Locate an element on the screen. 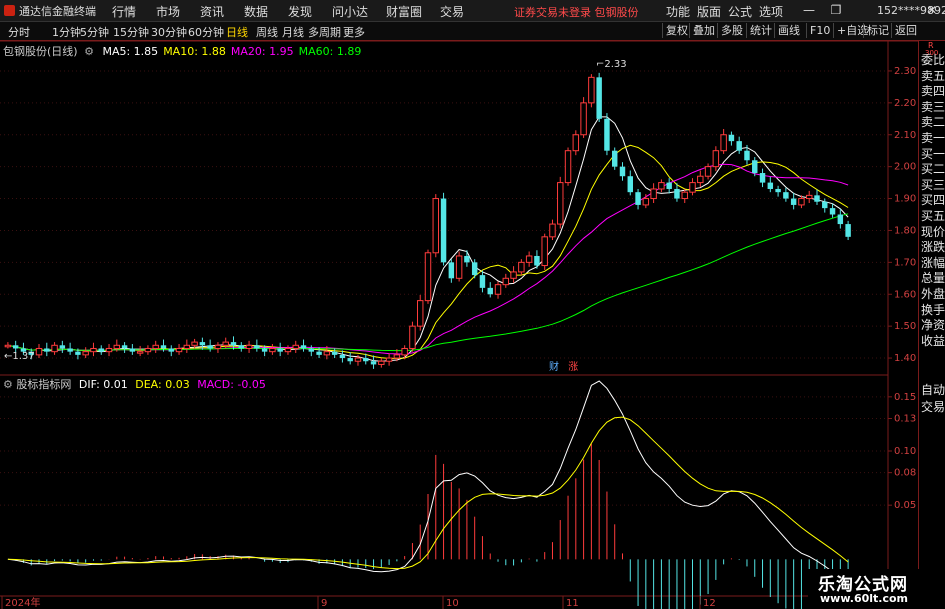 The height and width of the screenshot is (609, 945). time-tick-label: 12 is located at coordinates (709, 603).